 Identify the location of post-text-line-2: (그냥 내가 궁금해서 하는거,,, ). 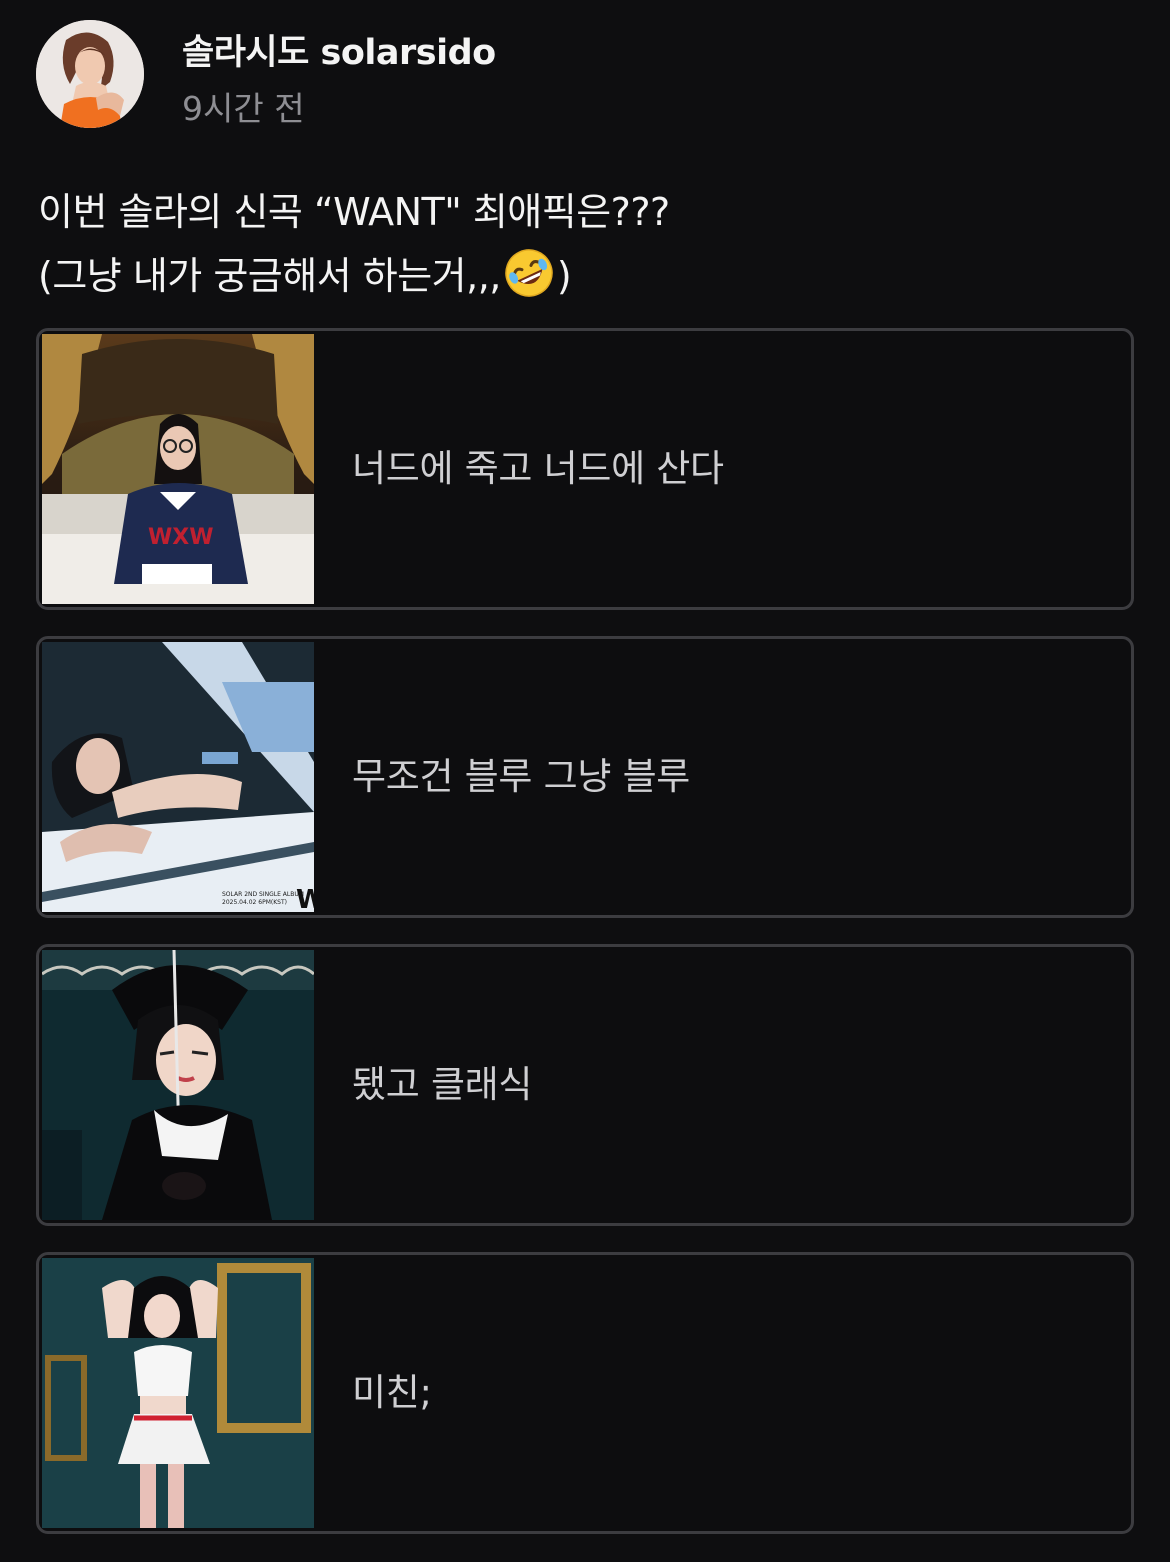
(583, 276).